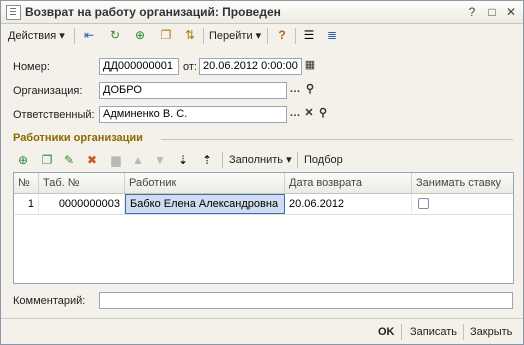 The image size is (524, 345). What do you see at coordinates (207, 160) in the screenshot?
I see `sort-descending-icon: ⇡` at bounding box center [207, 160].